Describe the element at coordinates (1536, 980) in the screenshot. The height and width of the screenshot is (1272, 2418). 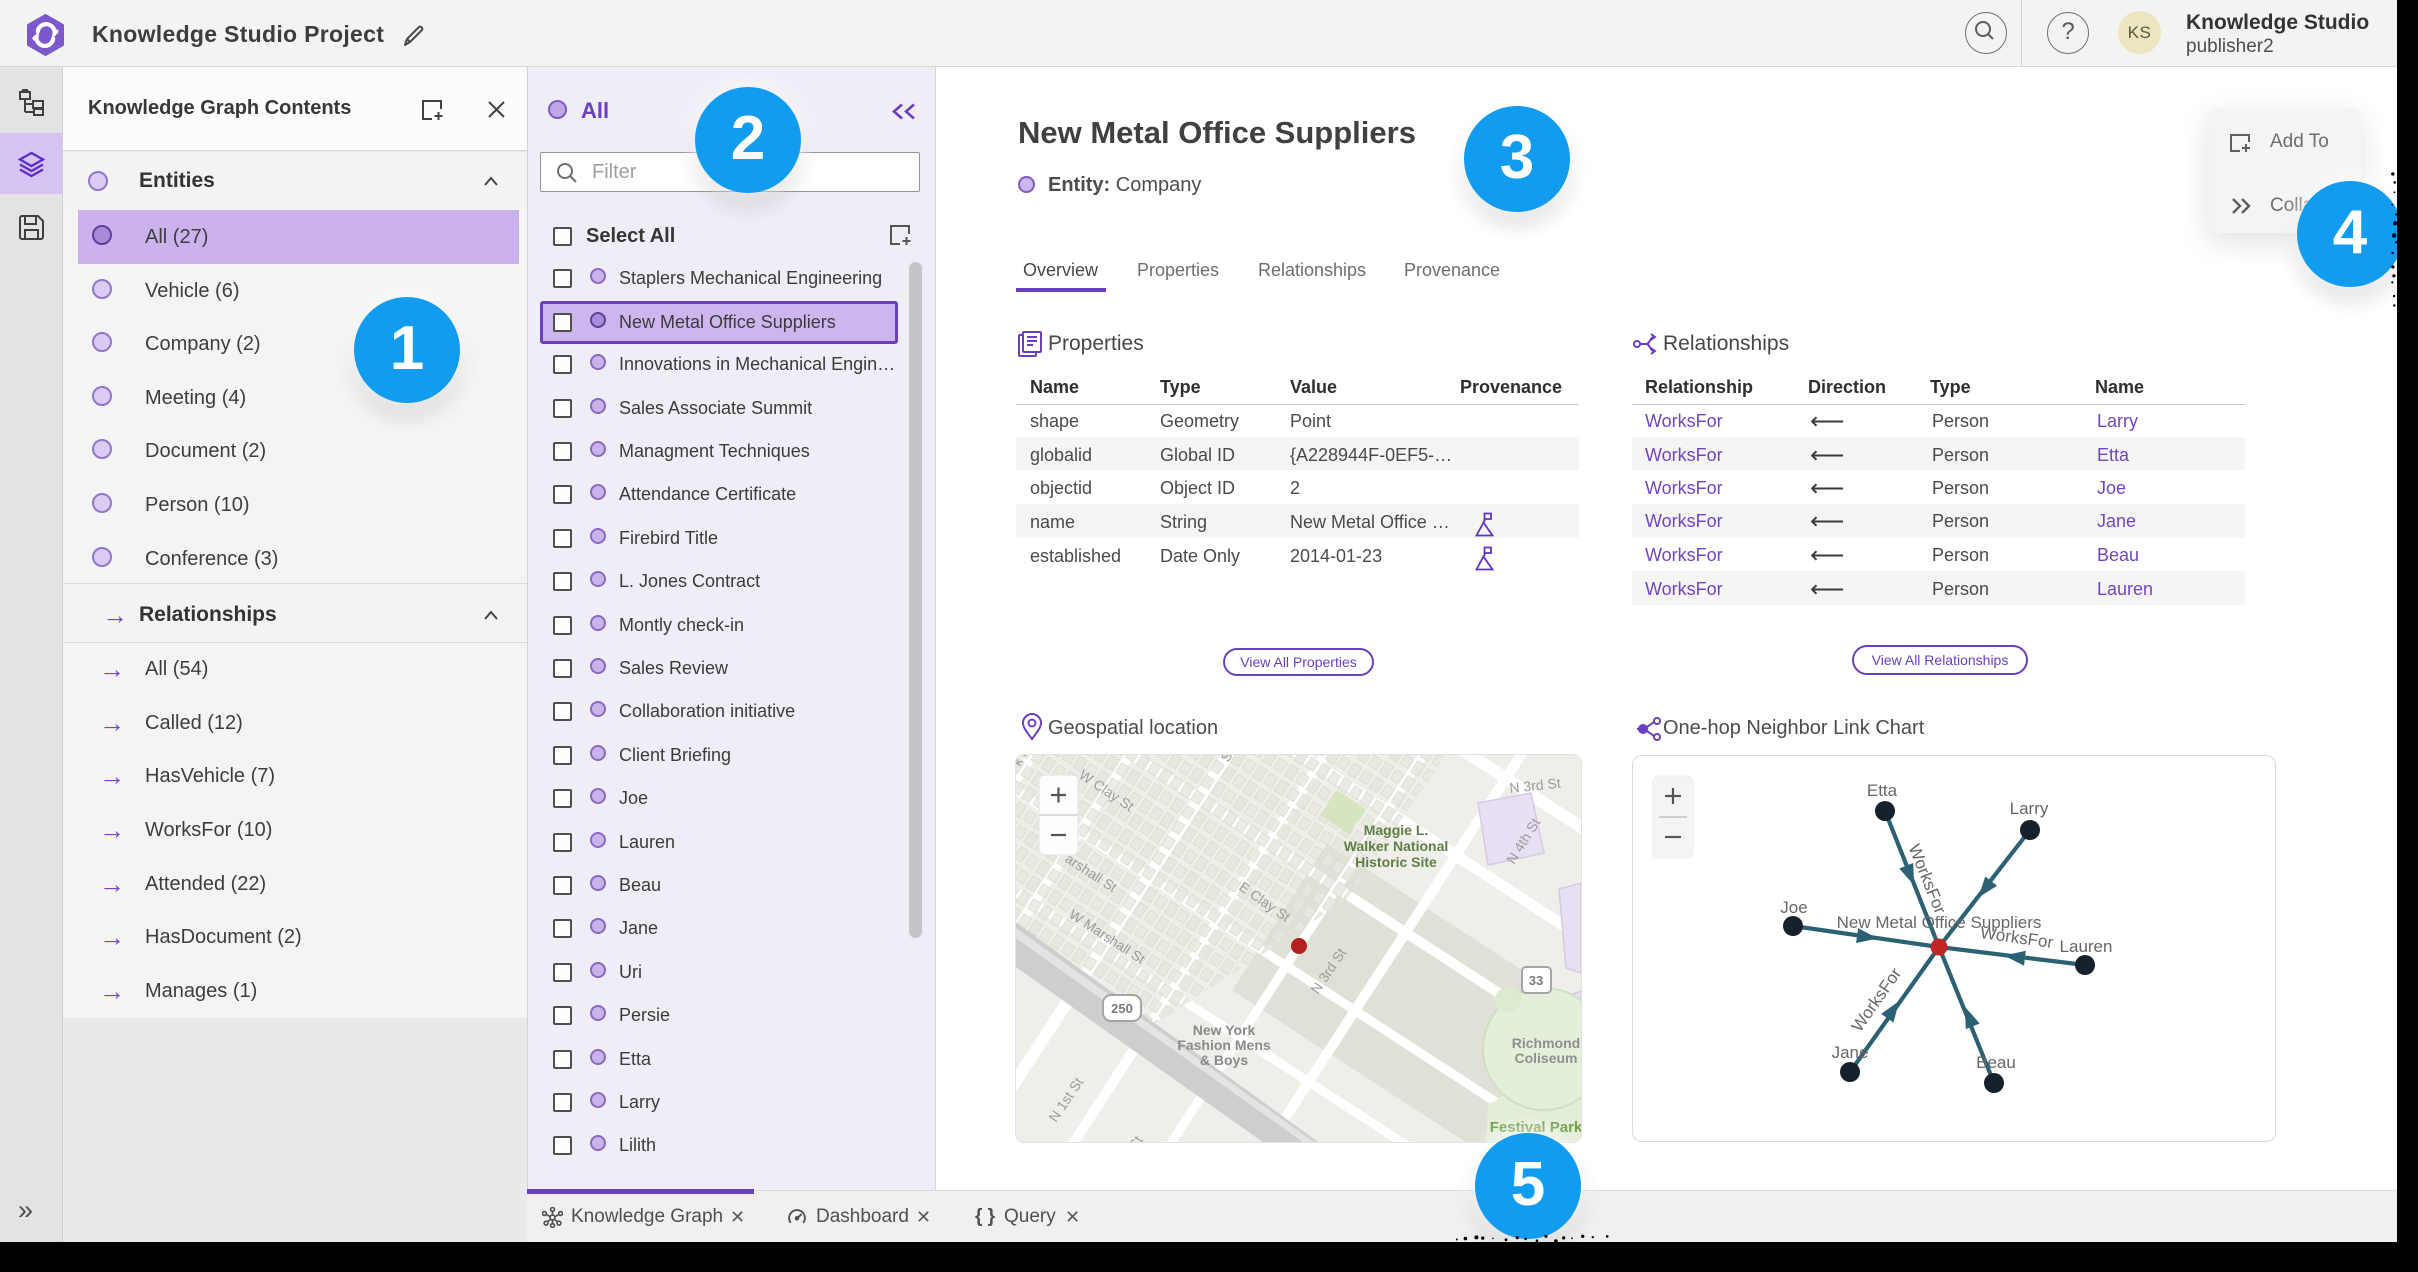
I see `svg-text: 33` at that location.